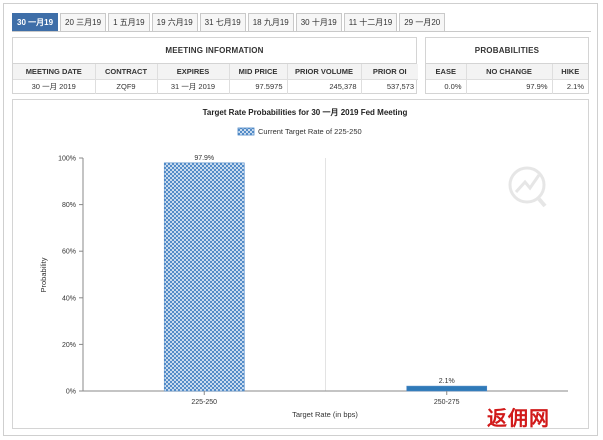  I want to click on tab-4: 31 七月19, so click(222, 22).